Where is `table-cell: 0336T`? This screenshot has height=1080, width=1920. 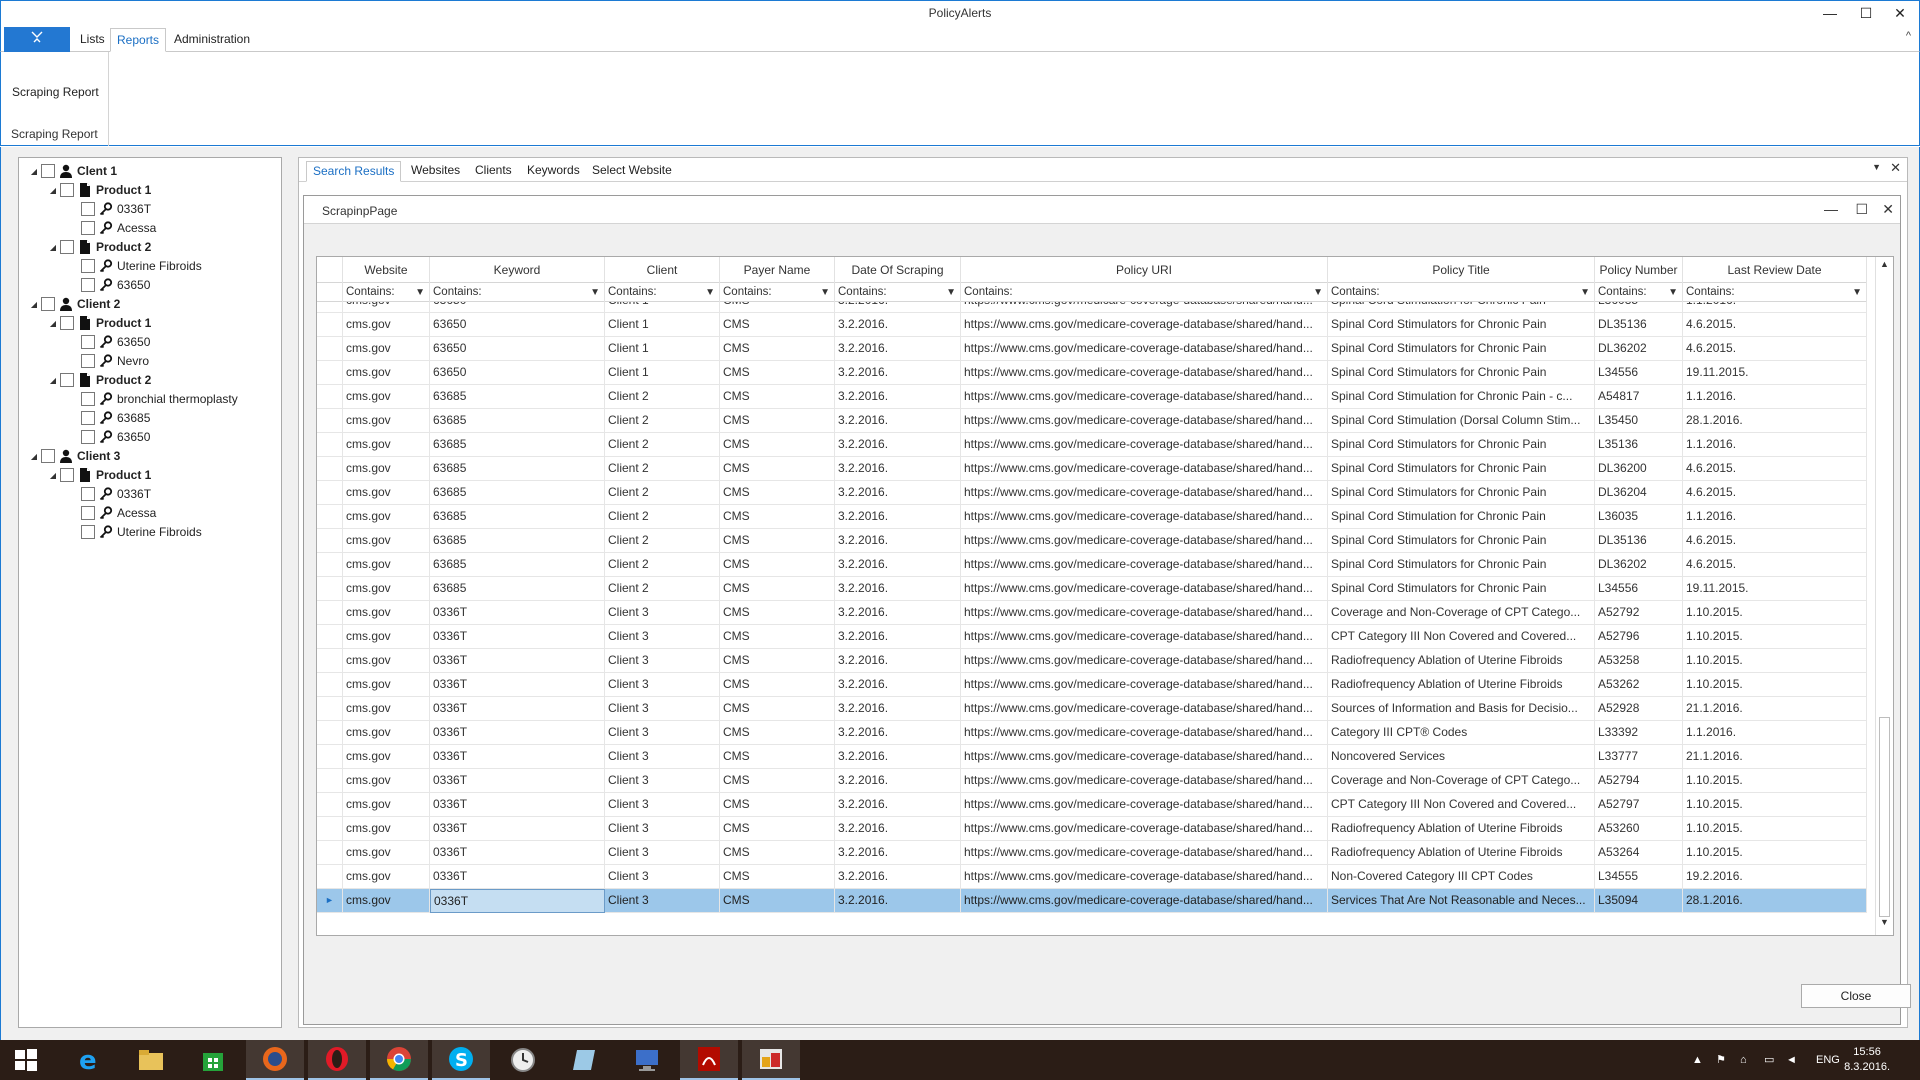 table-cell: 0336T is located at coordinates (517, 709).